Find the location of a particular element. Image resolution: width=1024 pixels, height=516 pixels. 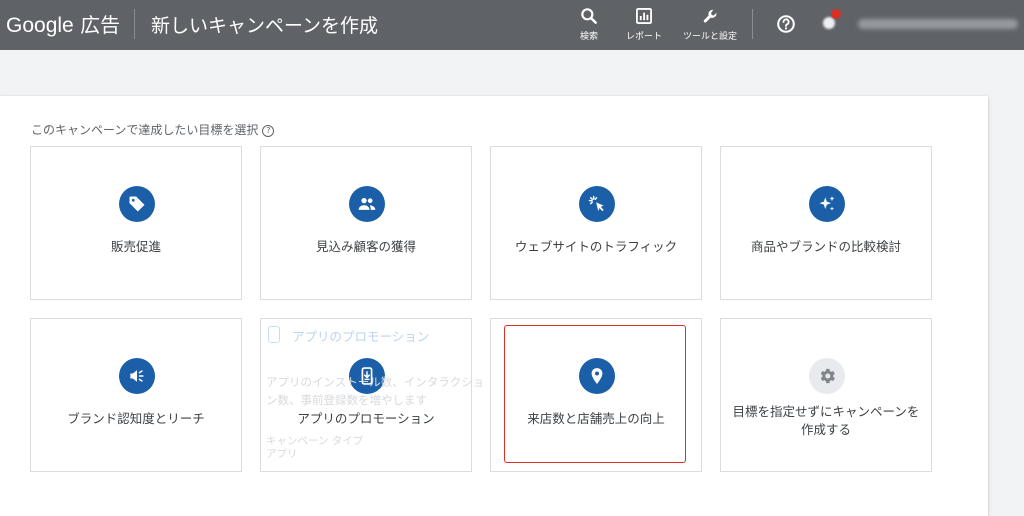

goal-label: 来店数と店舗売上の向上 is located at coordinates (596, 418).